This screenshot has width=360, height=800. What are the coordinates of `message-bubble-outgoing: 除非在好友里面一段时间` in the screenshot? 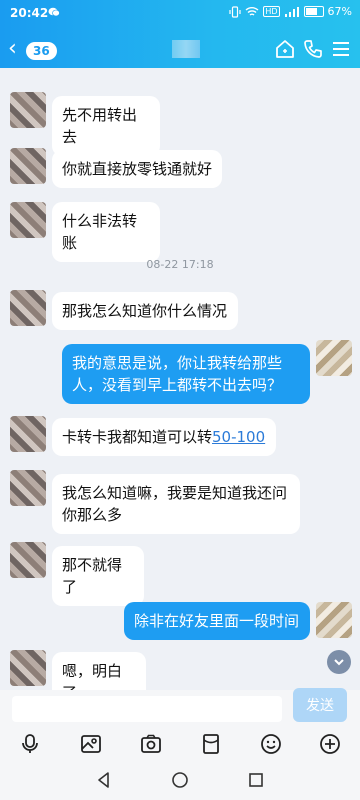 It's located at (217, 621).